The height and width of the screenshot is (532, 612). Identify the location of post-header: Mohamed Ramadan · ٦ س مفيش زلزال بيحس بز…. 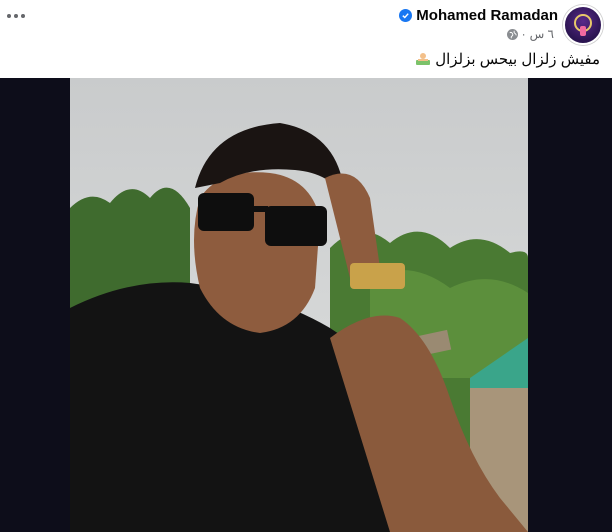
(306, 39).